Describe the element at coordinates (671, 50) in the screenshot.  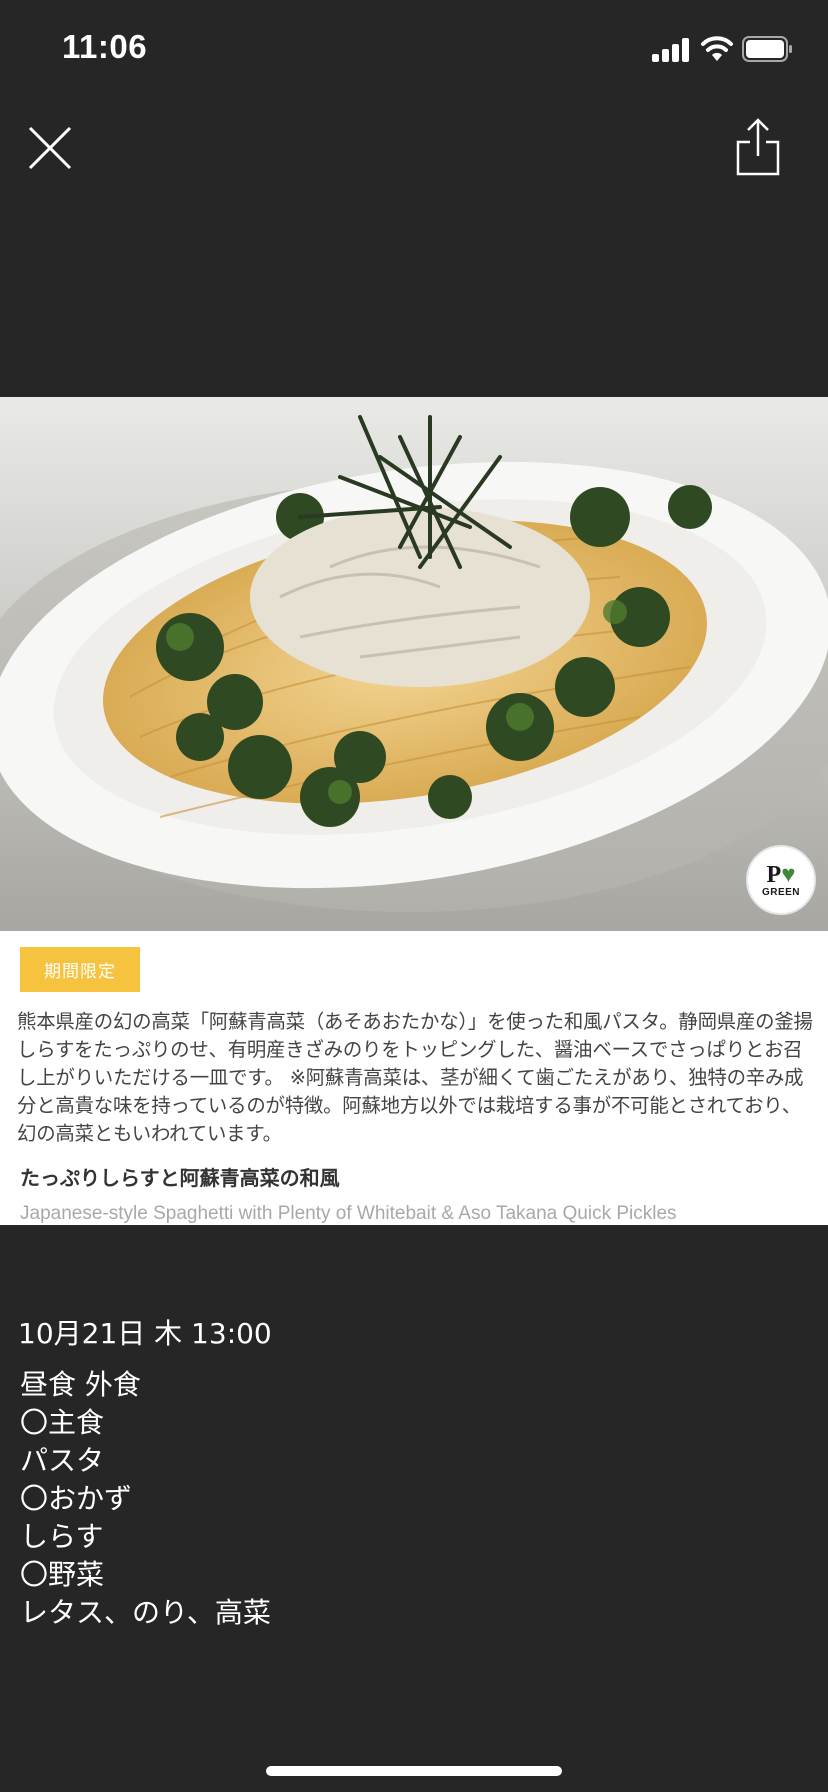
I see `cellular-signal-icon` at that location.